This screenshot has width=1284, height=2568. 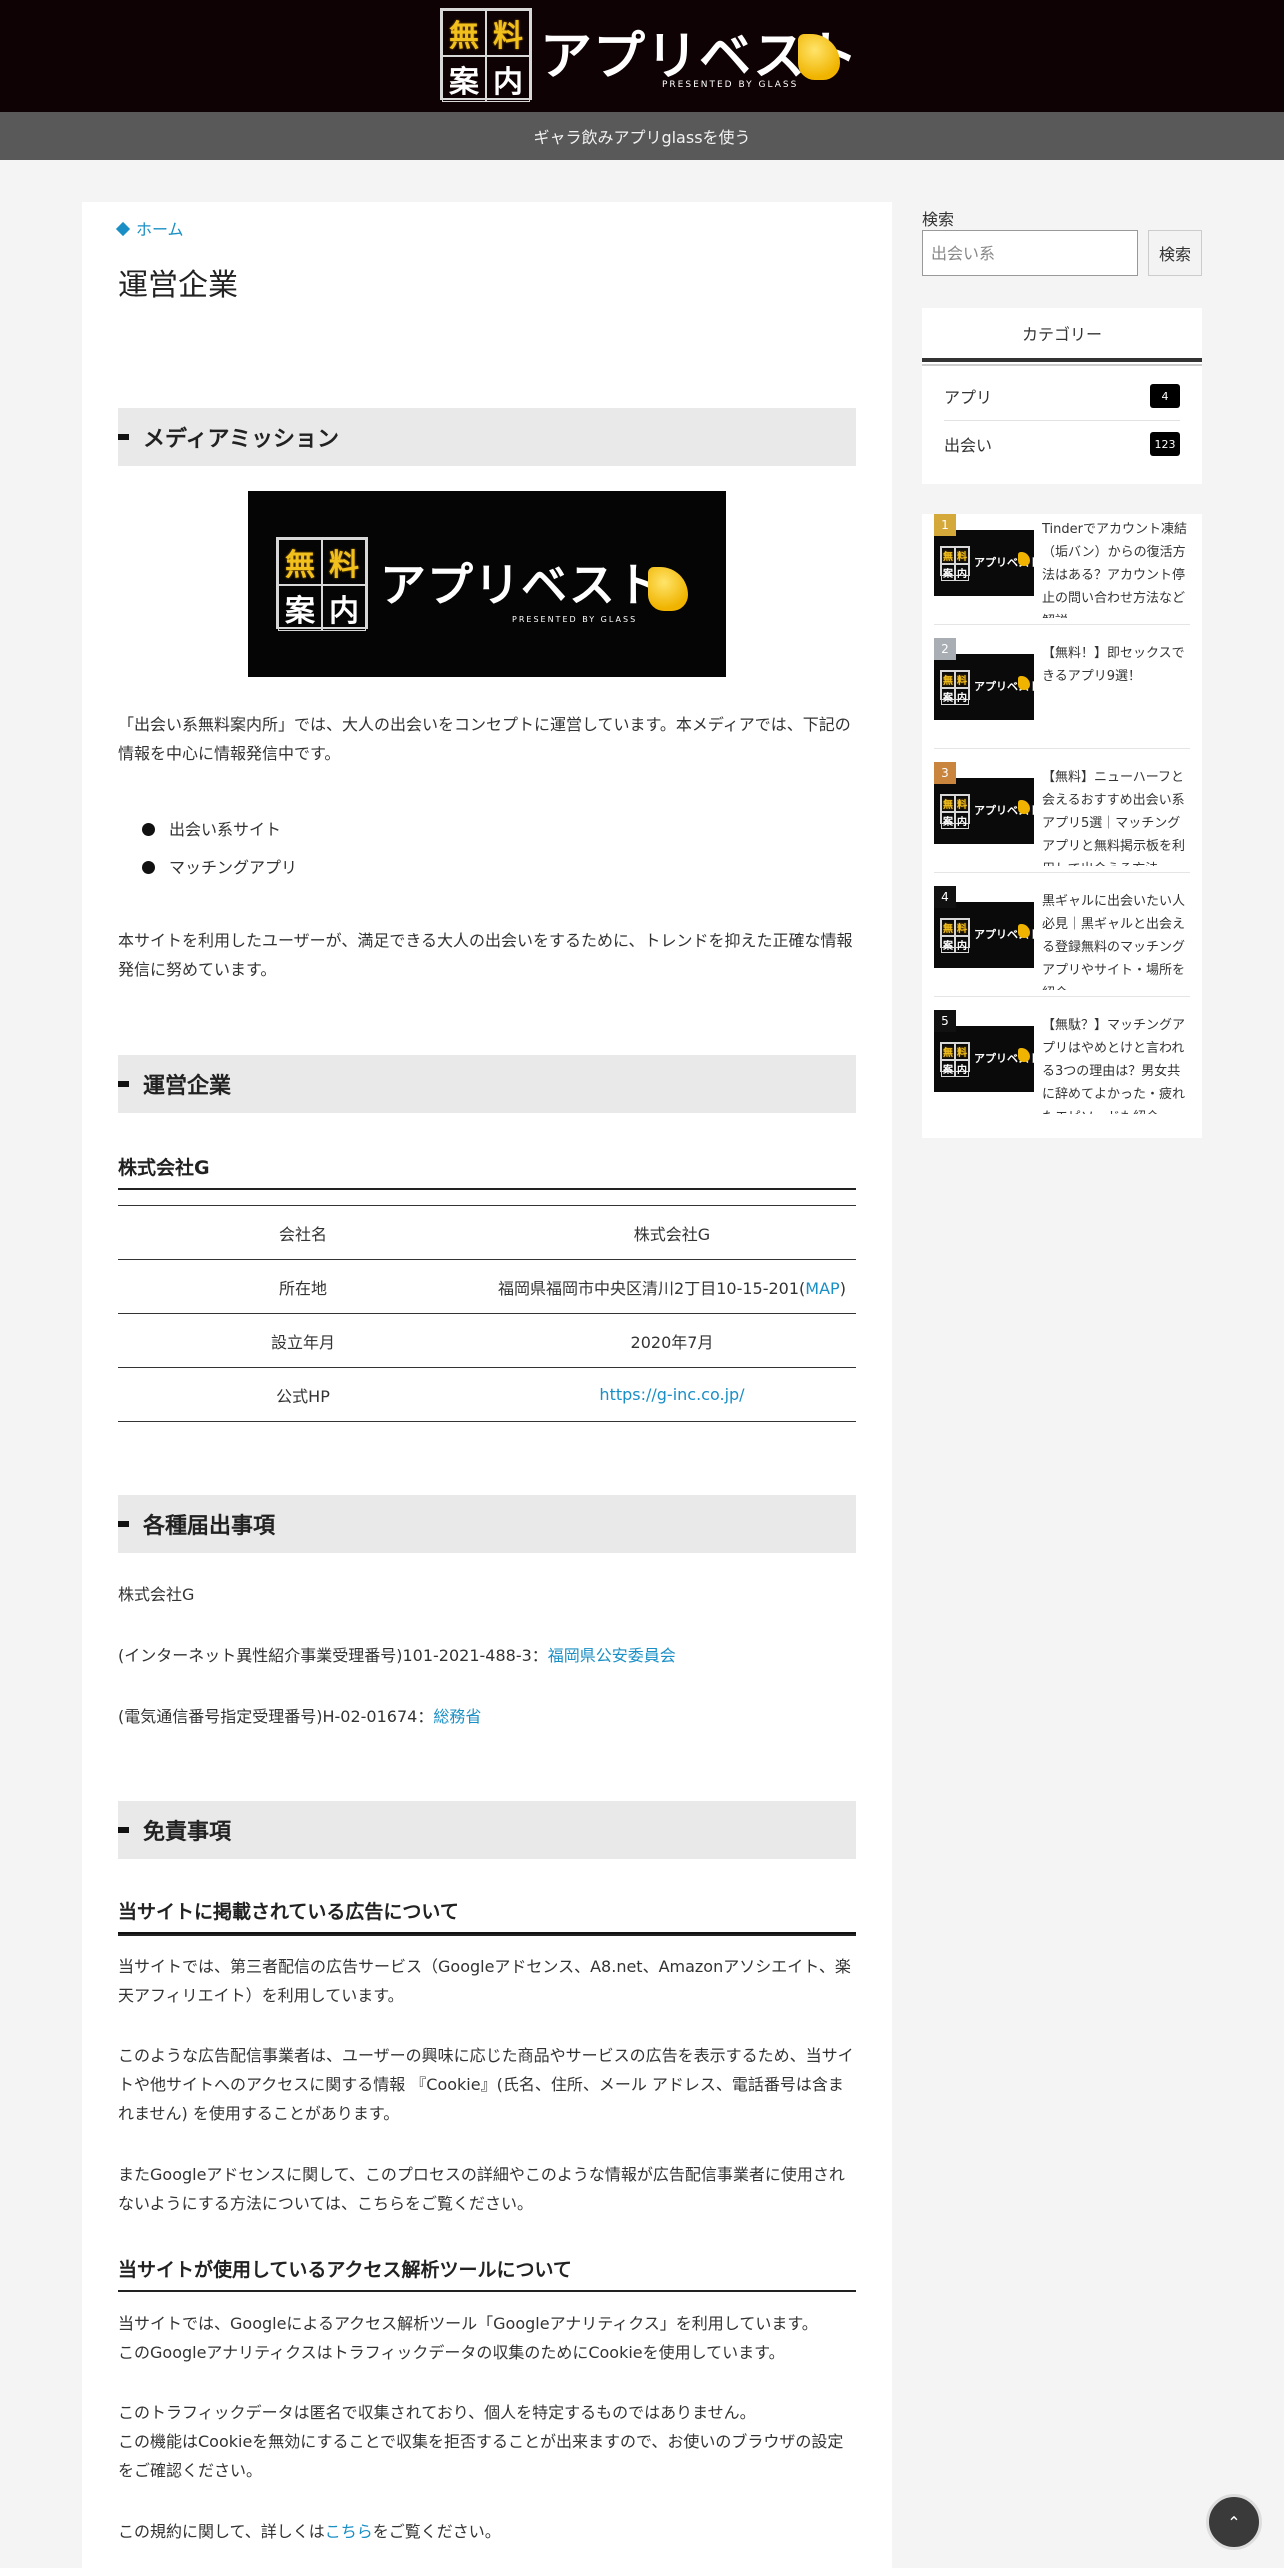 What do you see at coordinates (612, 1655) in the screenshot?
I see `police-commission-link: 福岡県公安委員会` at bounding box center [612, 1655].